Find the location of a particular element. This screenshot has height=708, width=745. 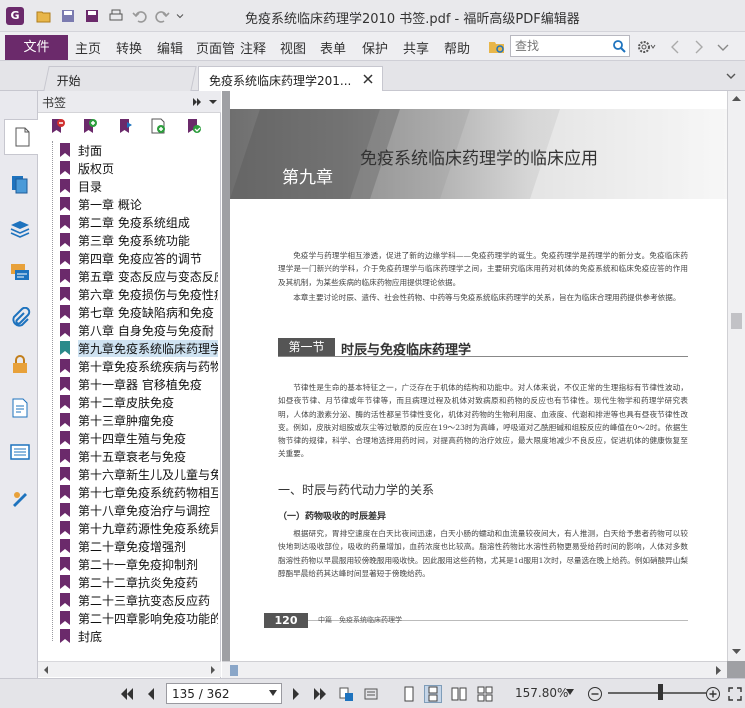

bookmark-item: 第十三章肿瘤免疫 is located at coordinates (139, 420).